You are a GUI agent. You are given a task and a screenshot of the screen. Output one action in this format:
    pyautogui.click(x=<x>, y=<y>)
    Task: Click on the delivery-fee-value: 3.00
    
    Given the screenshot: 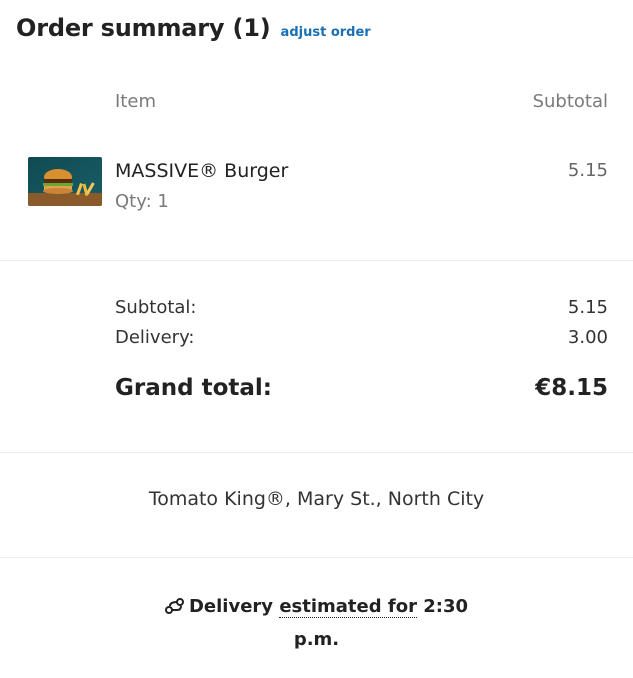 What is the action you would take?
    pyautogui.click(x=587, y=337)
    